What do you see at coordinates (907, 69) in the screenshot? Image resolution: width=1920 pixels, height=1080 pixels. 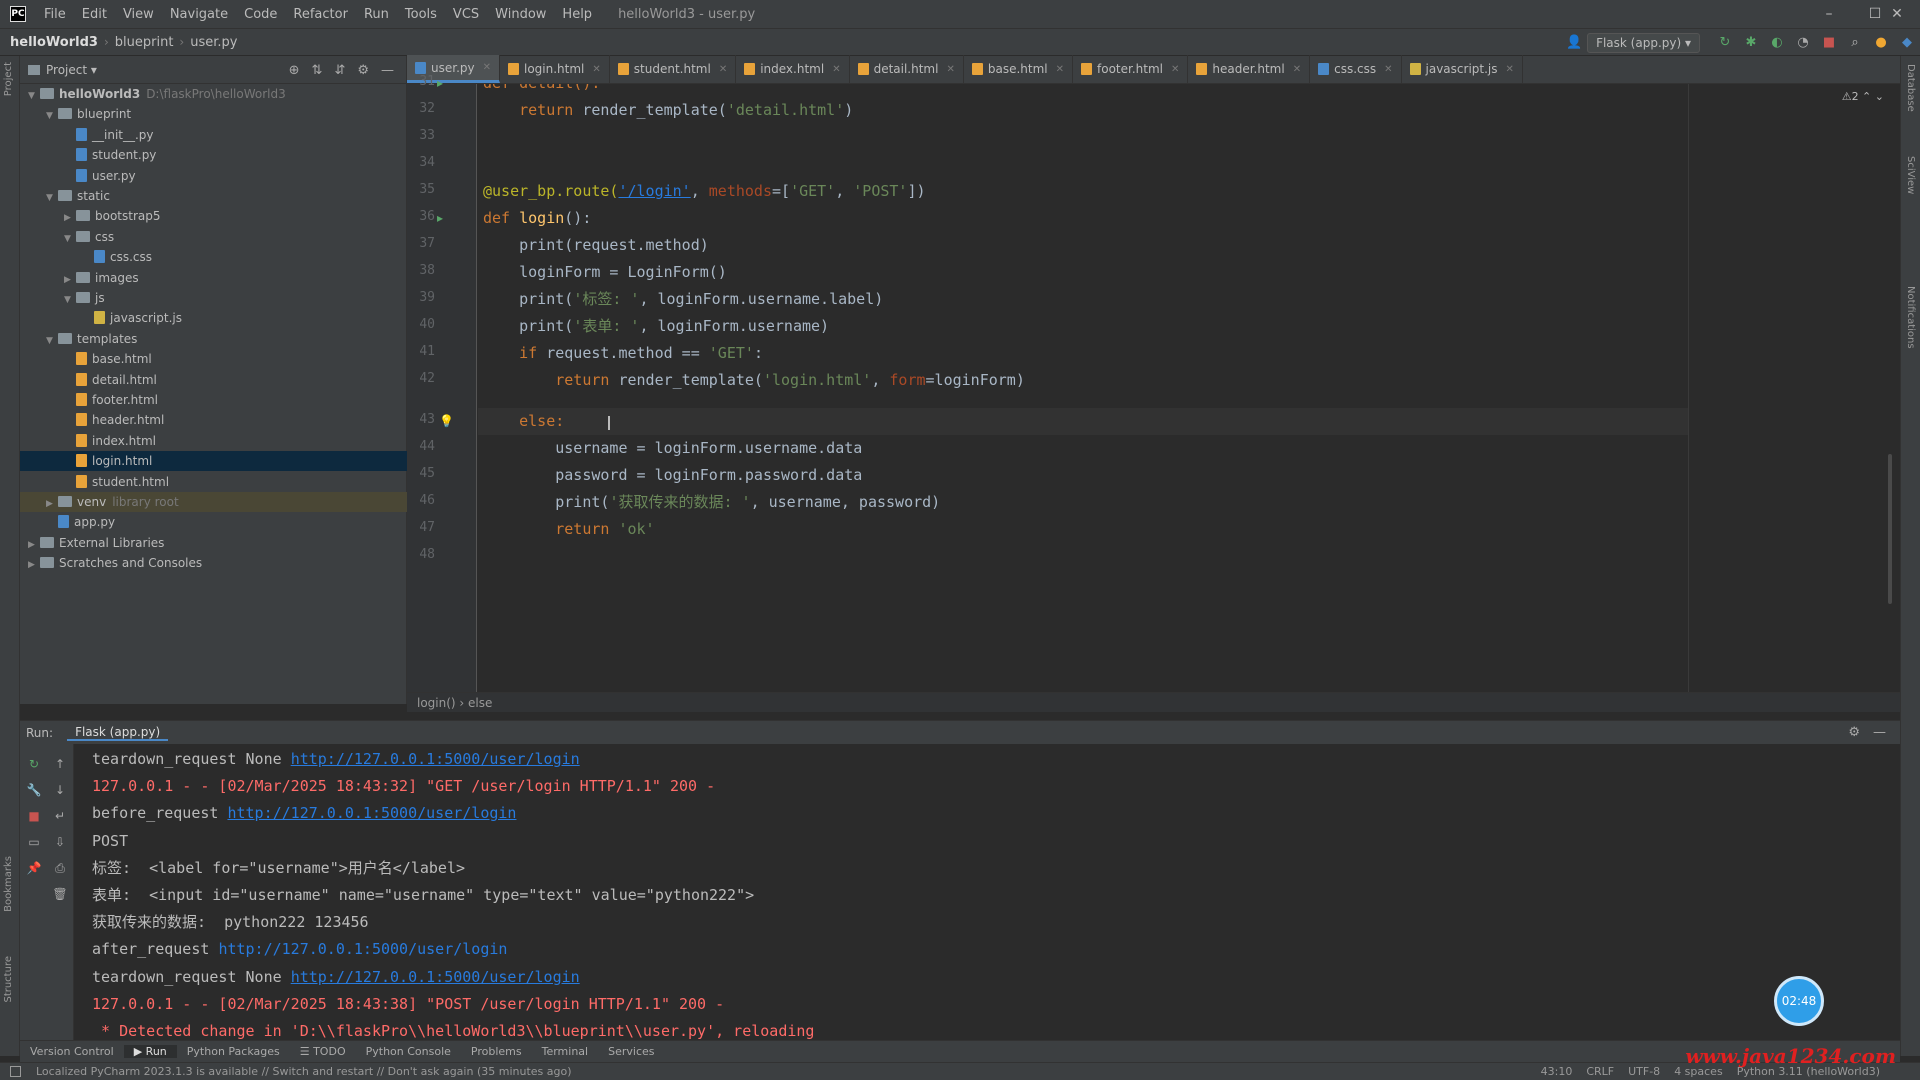 I see `editor-tab: detail.html ✕` at bounding box center [907, 69].